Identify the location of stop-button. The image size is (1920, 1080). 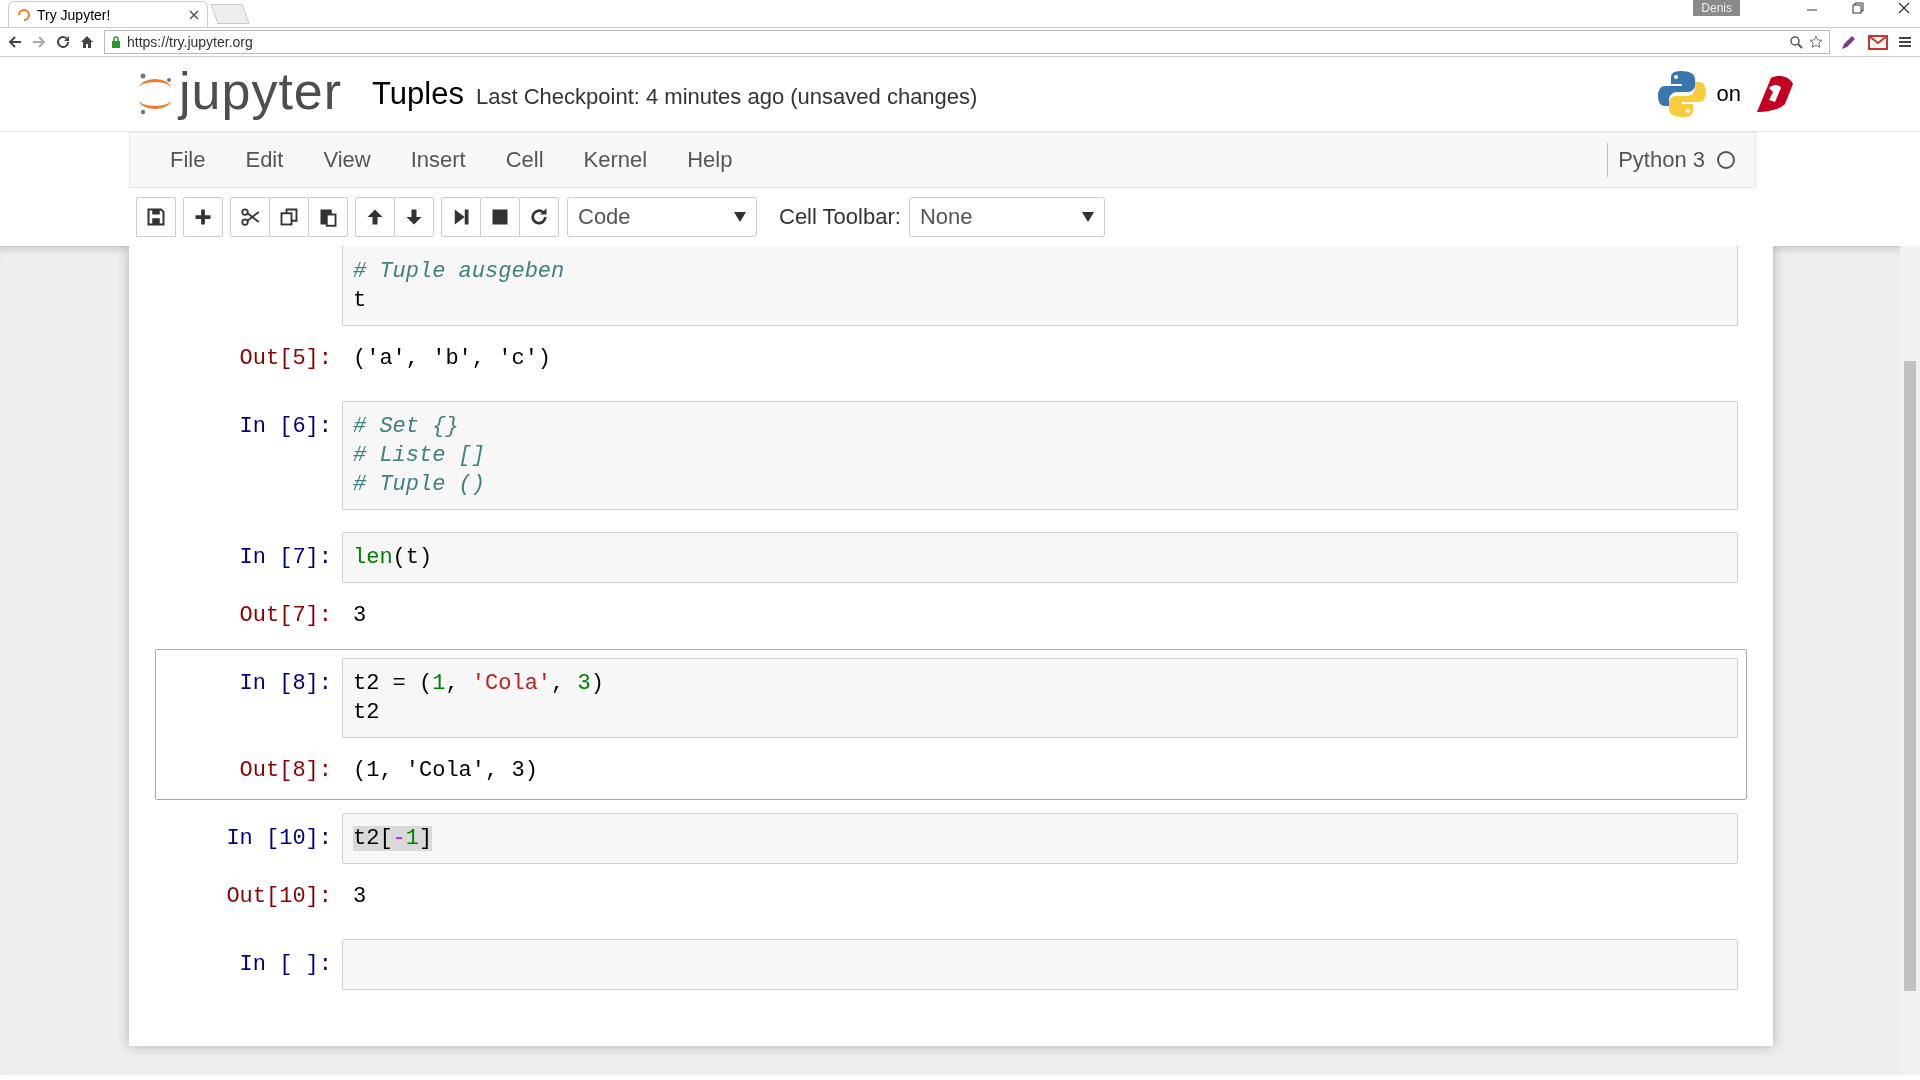
(500, 217).